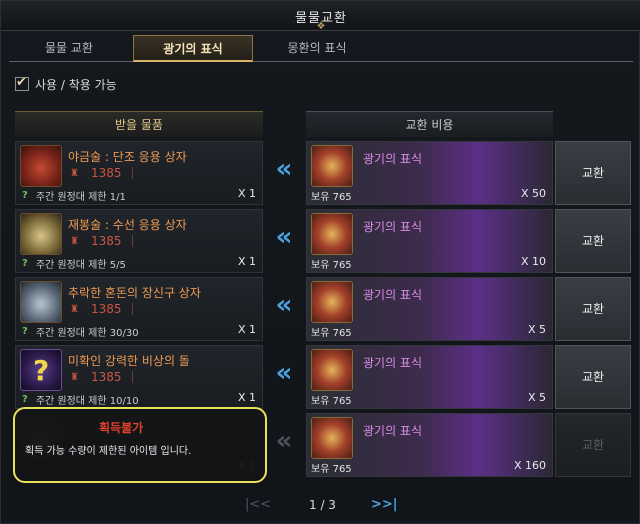  What do you see at coordinates (108, 451) in the screenshot?
I see `tooltip-body: 획득 가능 수량이 제한된 아이템 입니다.` at bounding box center [108, 451].